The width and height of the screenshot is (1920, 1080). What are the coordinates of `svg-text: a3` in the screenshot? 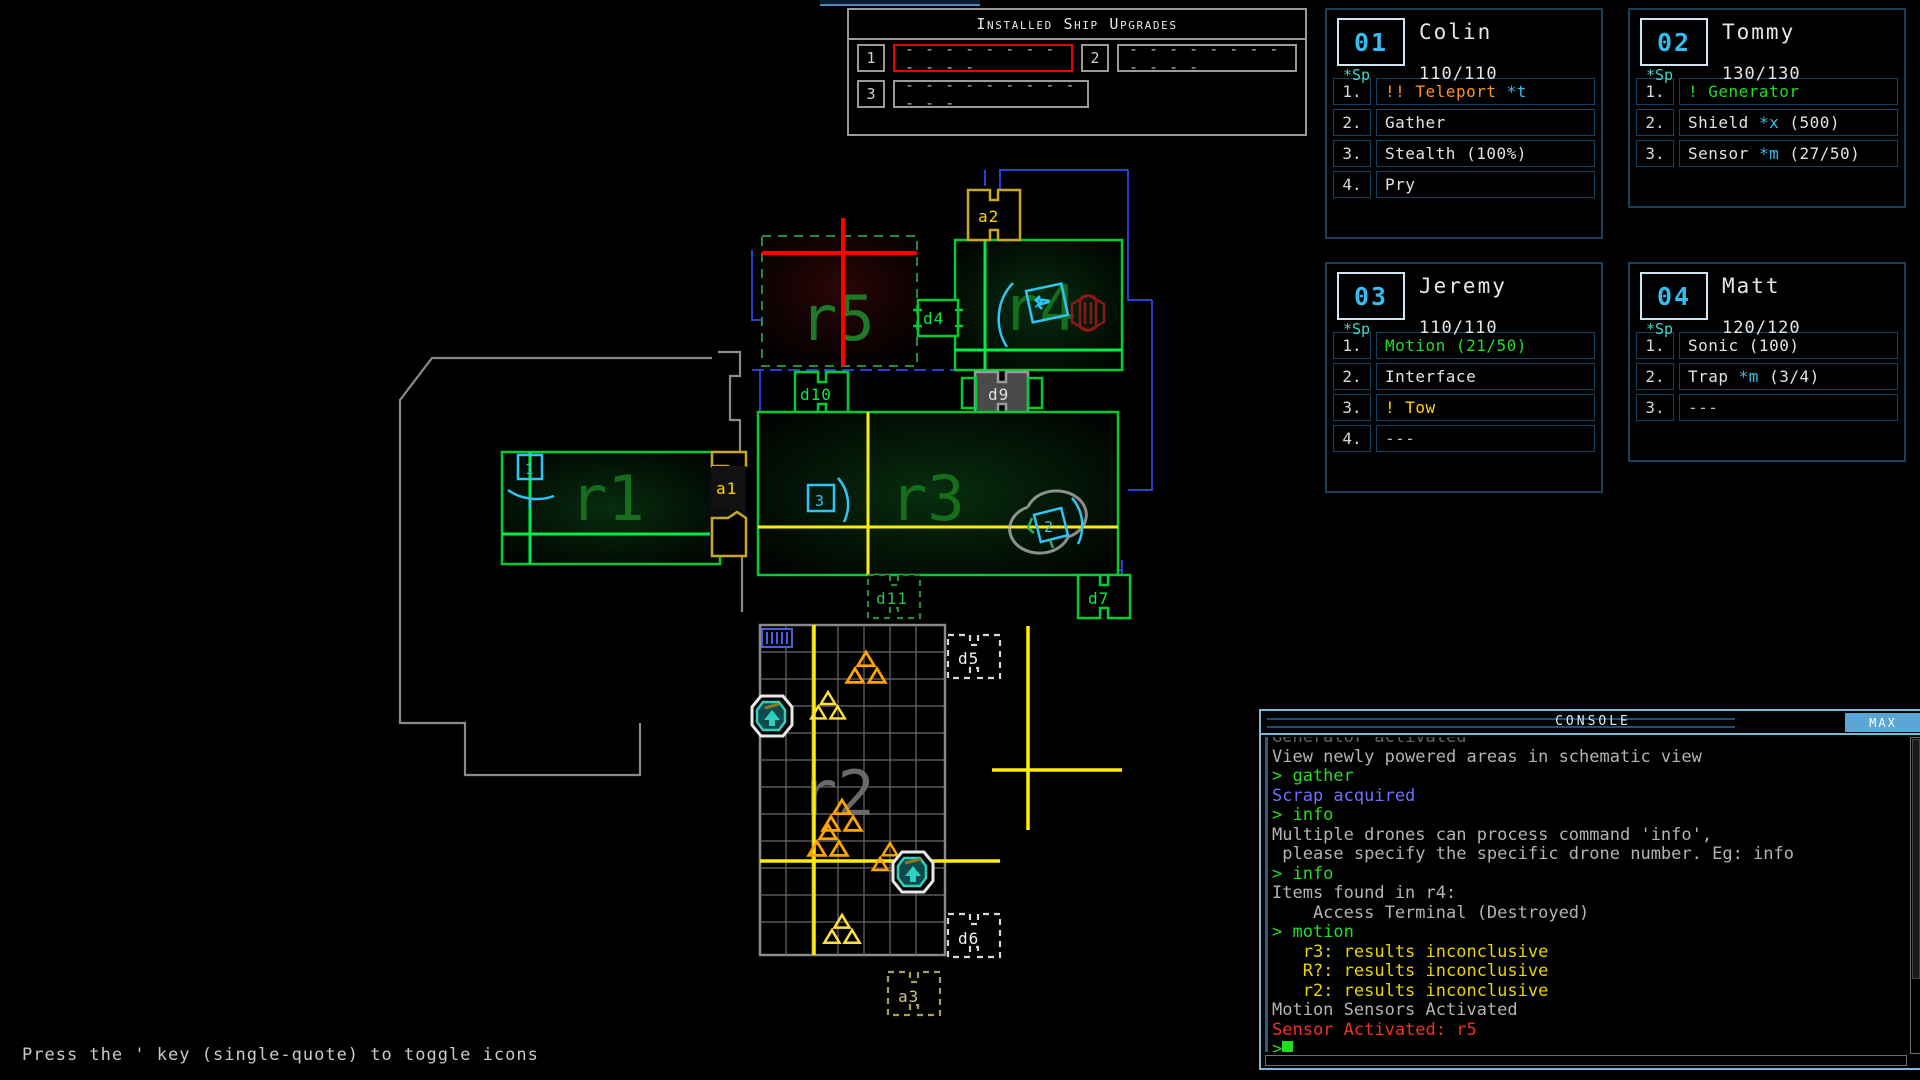 It's located at (908, 996).